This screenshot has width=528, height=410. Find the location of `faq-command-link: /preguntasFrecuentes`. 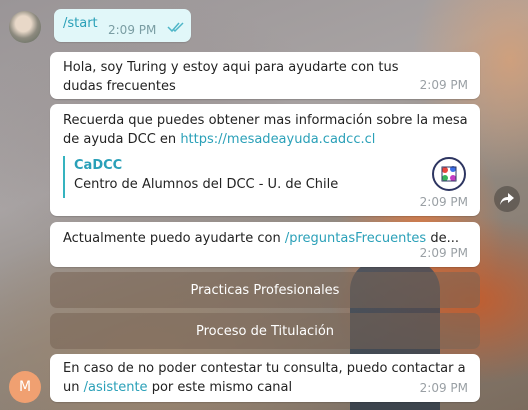

faq-command-link: /preguntasFrecuentes is located at coordinates (355, 238).